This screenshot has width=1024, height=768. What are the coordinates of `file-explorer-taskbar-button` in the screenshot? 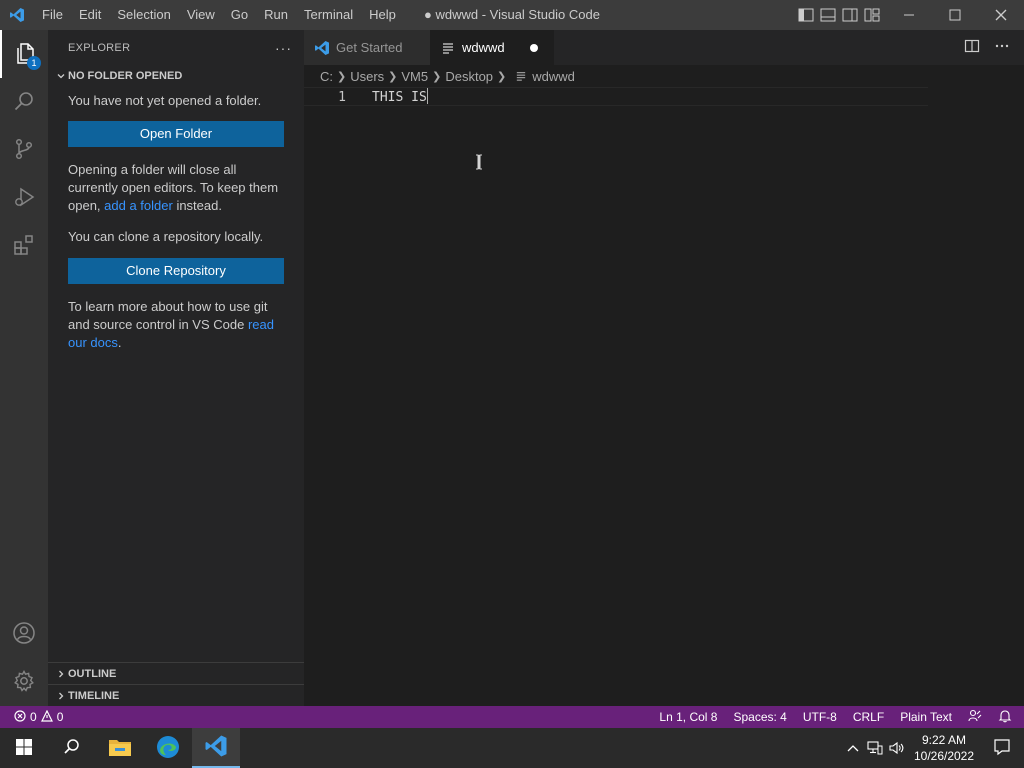 It's located at (120, 748).